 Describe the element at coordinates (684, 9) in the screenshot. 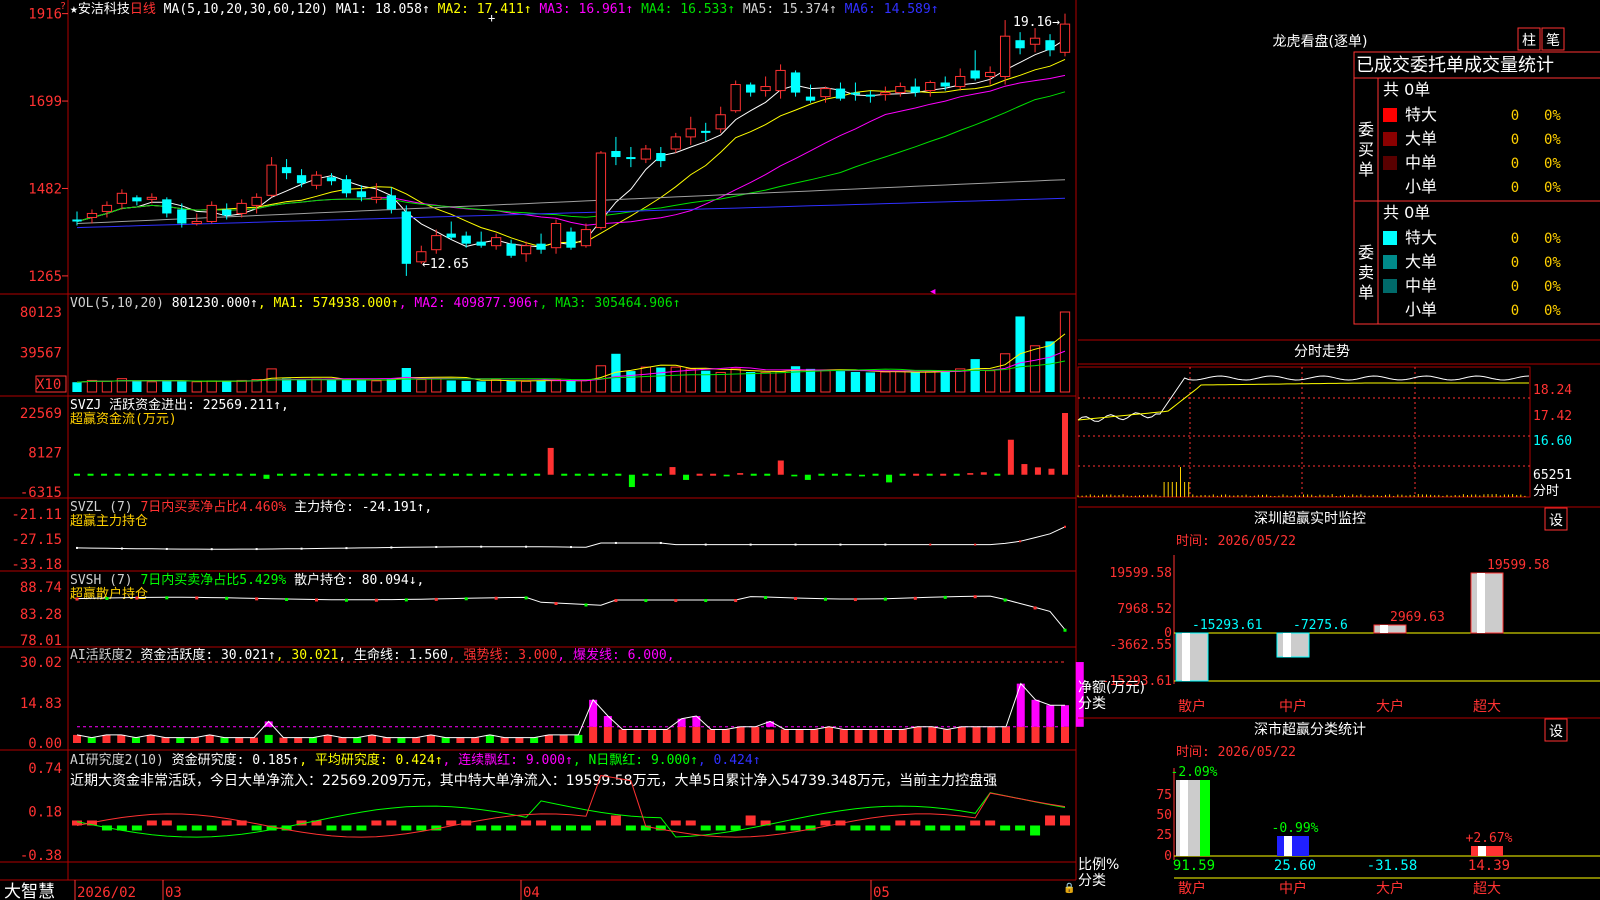

I see `main-header-part-6: MA4: 16.533↑` at that location.